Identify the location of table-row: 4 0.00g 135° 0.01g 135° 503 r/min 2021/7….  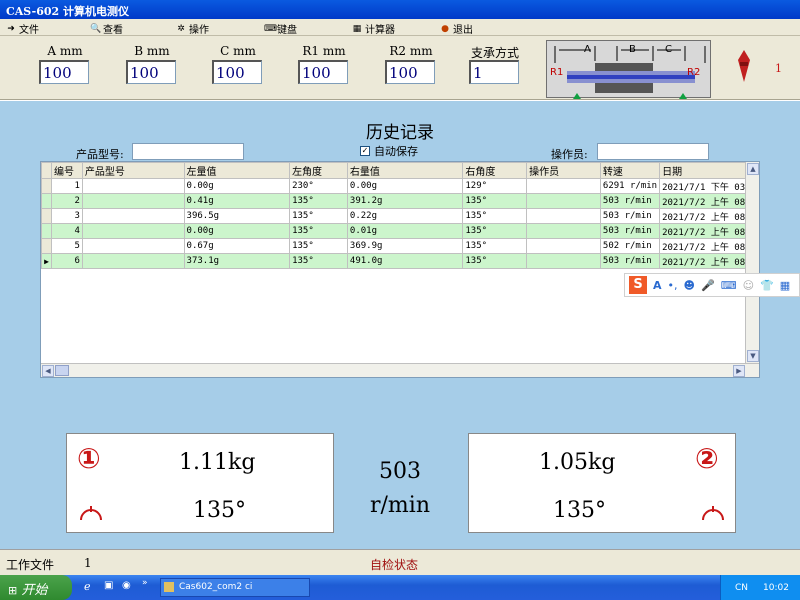
(400, 231).